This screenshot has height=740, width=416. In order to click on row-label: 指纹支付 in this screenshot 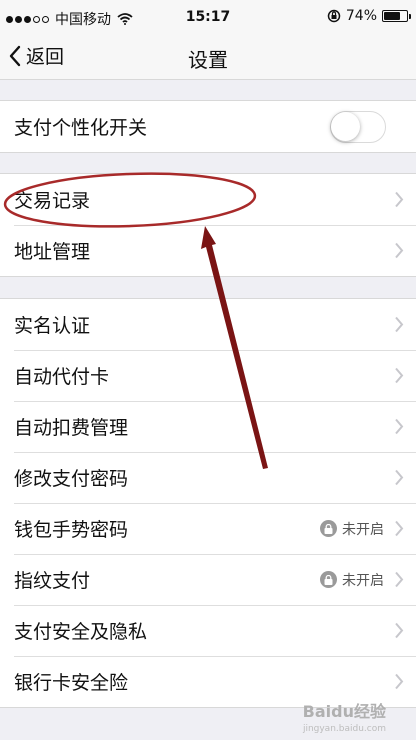, I will do `click(52, 581)`.